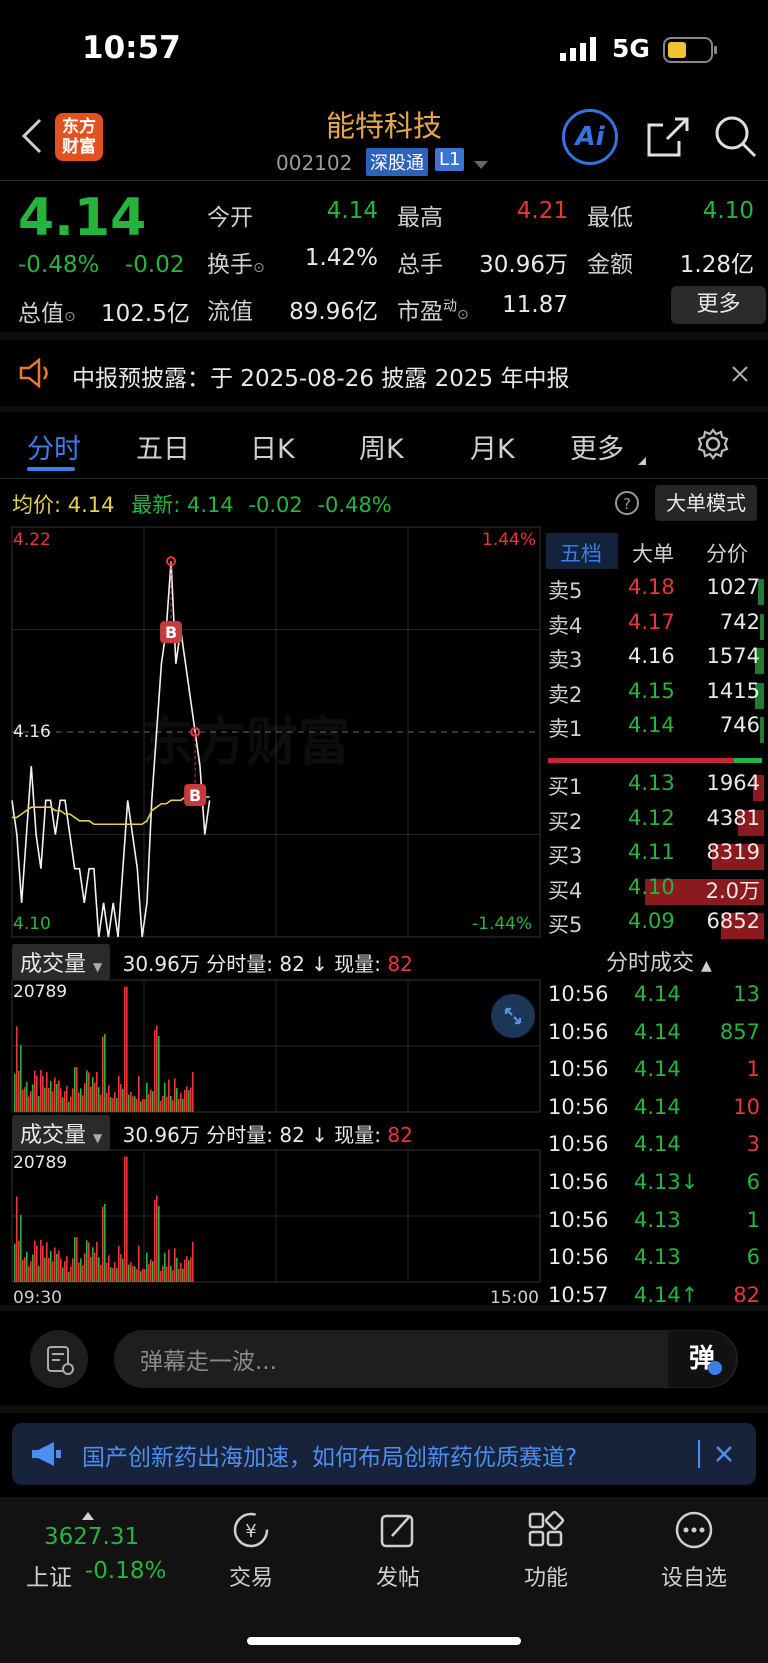  What do you see at coordinates (656, 857) in the screenshot?
I see `bid-level-3: 买3 4.11 8319` at bounding box center [656, 857].